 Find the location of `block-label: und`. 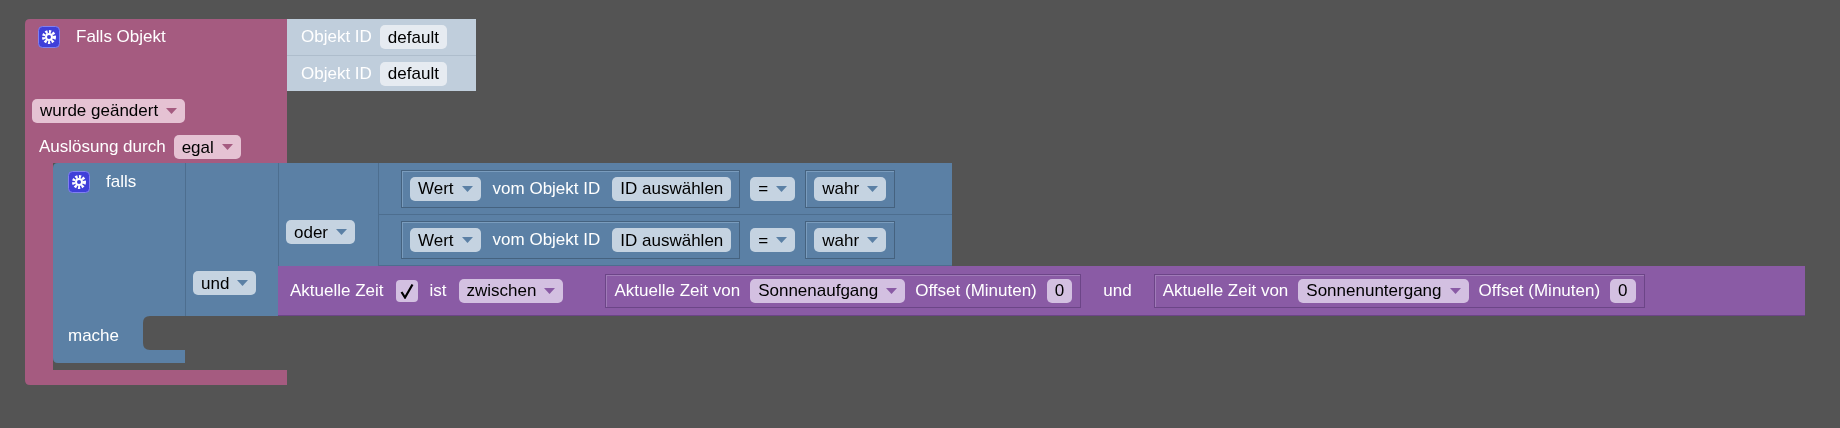

block-label: und is located at coordinates (1117, 290).